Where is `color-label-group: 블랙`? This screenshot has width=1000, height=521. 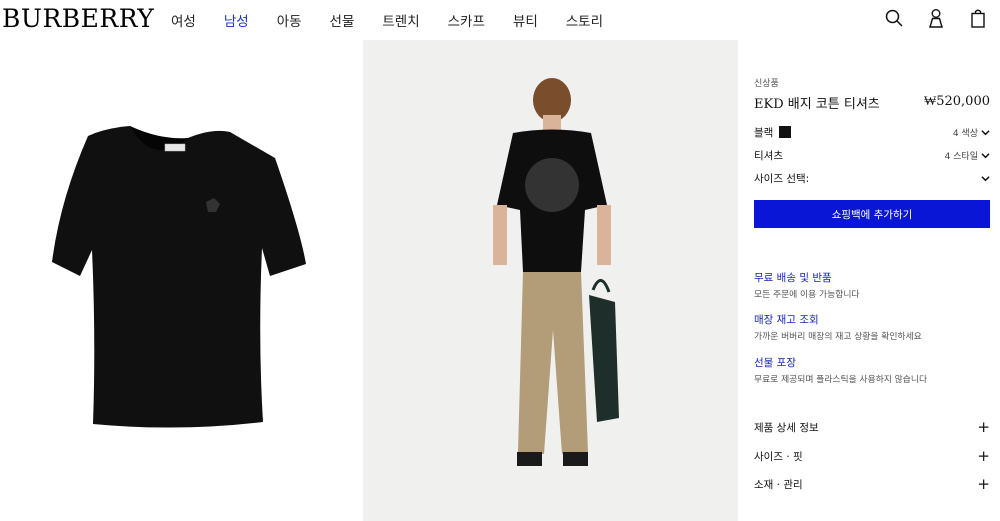
color-label-group: 블랙 is located at coordinates (773, 132).